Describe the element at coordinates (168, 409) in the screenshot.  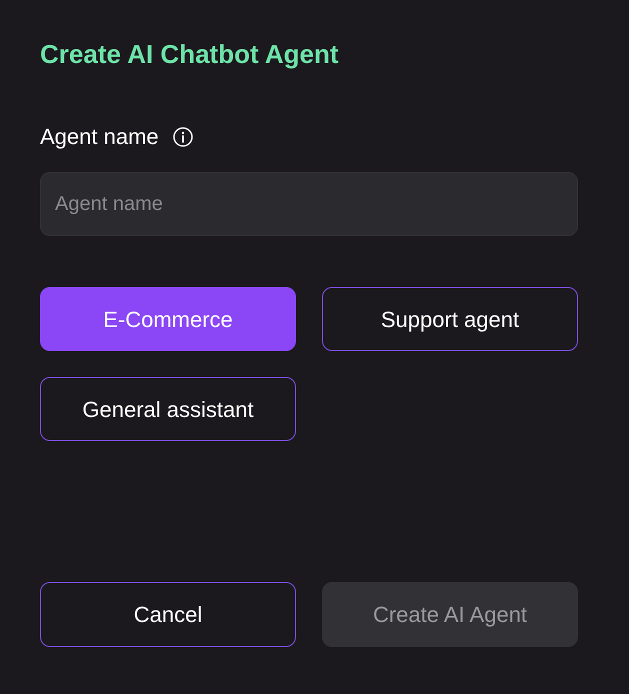
I see `preset-option-button: General assistant` at that location.